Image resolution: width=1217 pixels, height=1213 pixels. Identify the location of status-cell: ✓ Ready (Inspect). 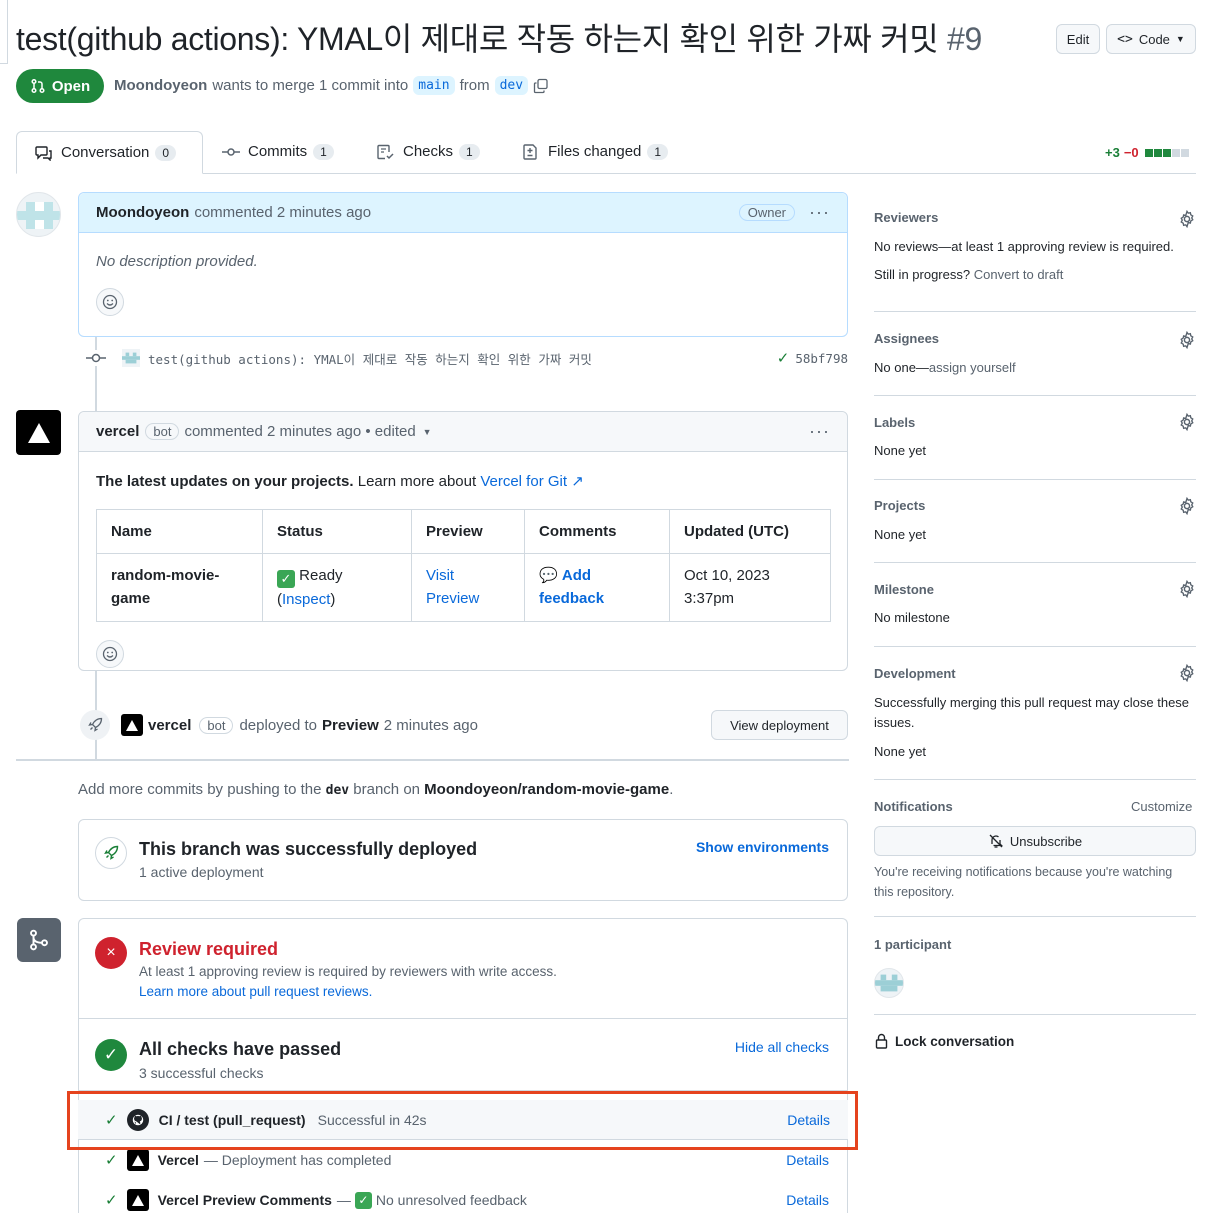
(337, 587).